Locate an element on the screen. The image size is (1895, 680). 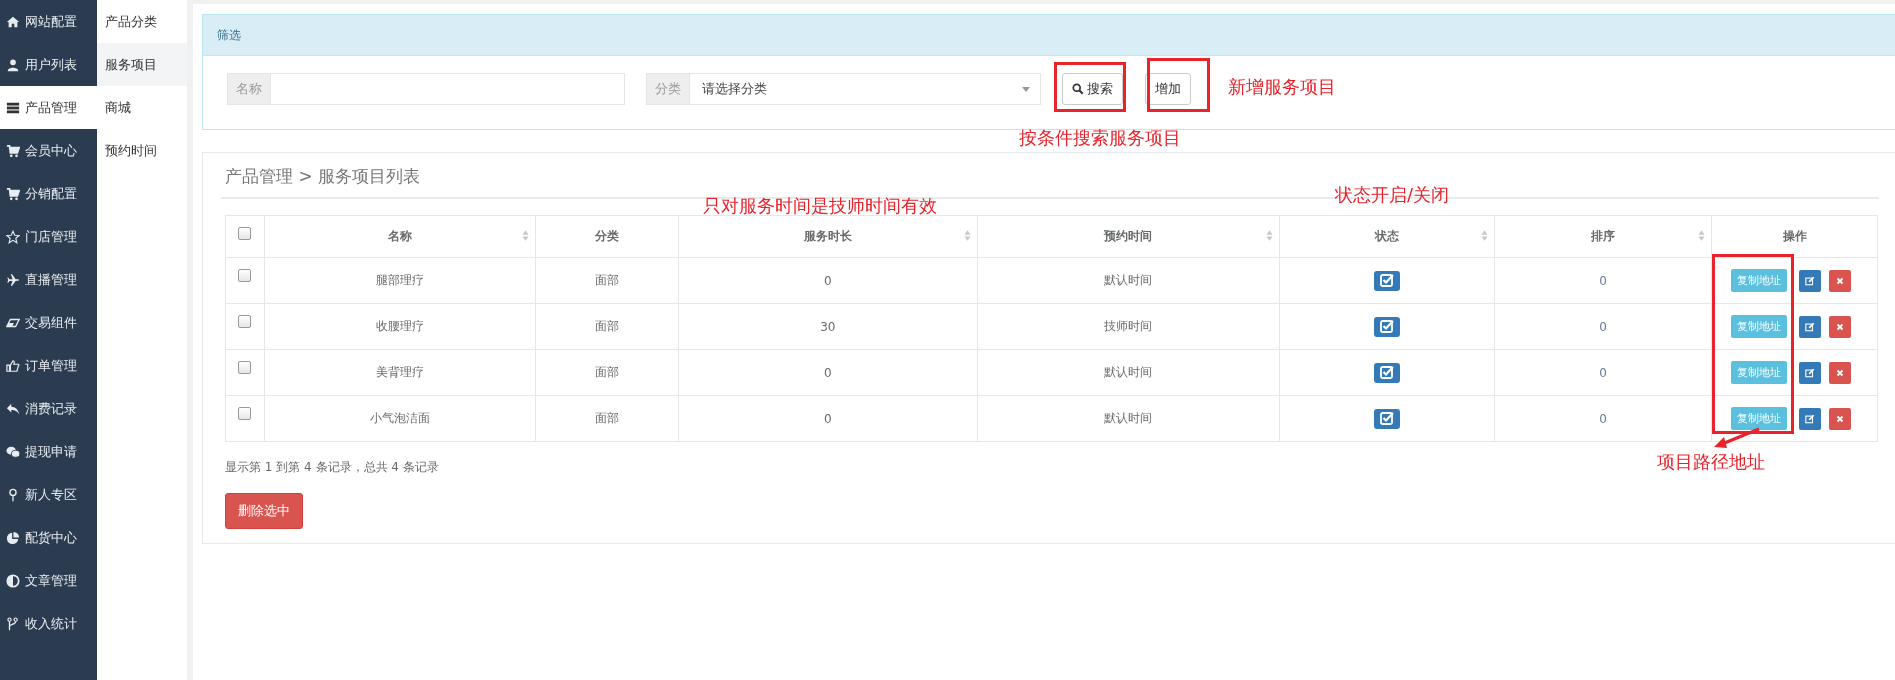
sidebar-item: 提现申请 is located at coordinates (48, 451).